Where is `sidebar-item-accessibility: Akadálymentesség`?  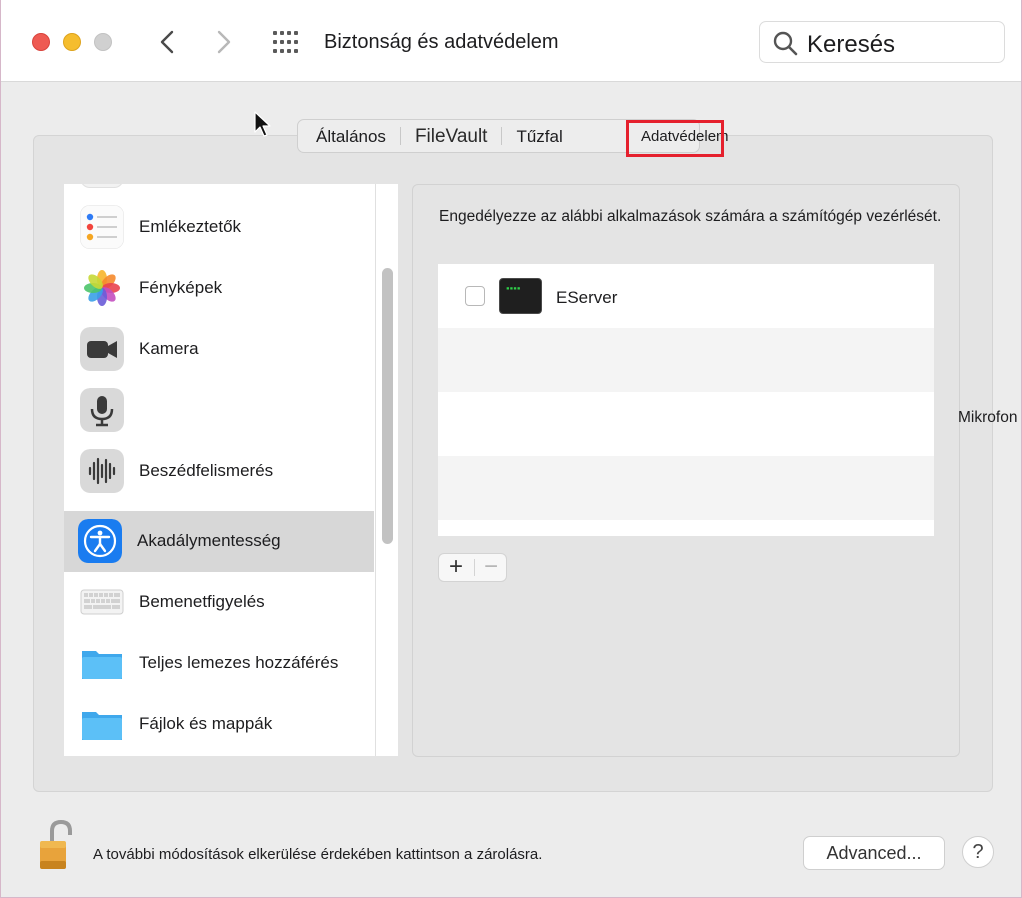
sidebar-item-accessibility: Akadálymentesség is located at coordinates (219, 541).